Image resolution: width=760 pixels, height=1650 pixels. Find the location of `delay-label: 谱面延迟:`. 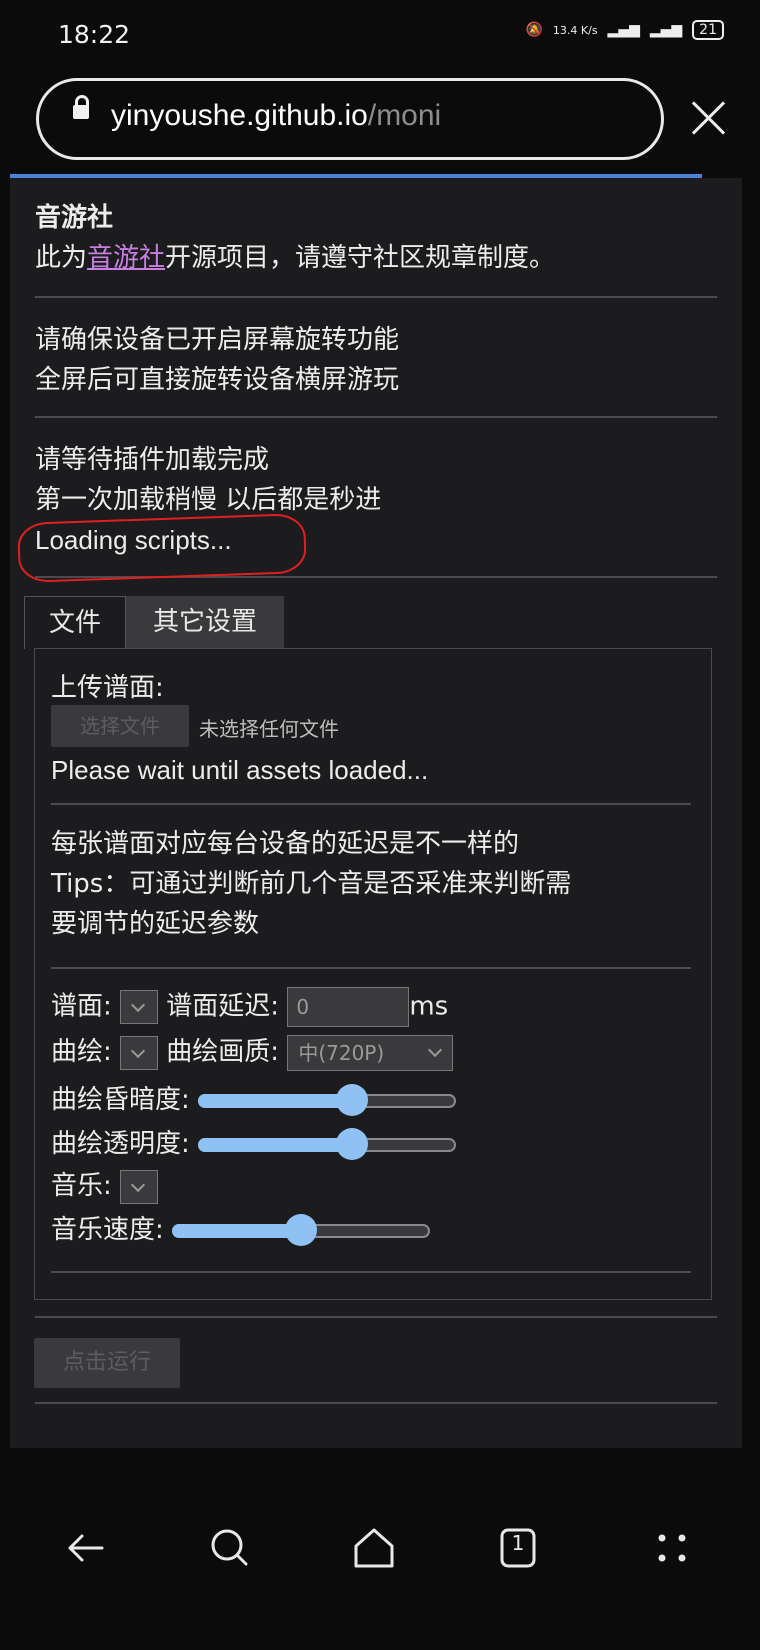

delay-label: 谱面延迟: is located at coordinates (223, 1006).